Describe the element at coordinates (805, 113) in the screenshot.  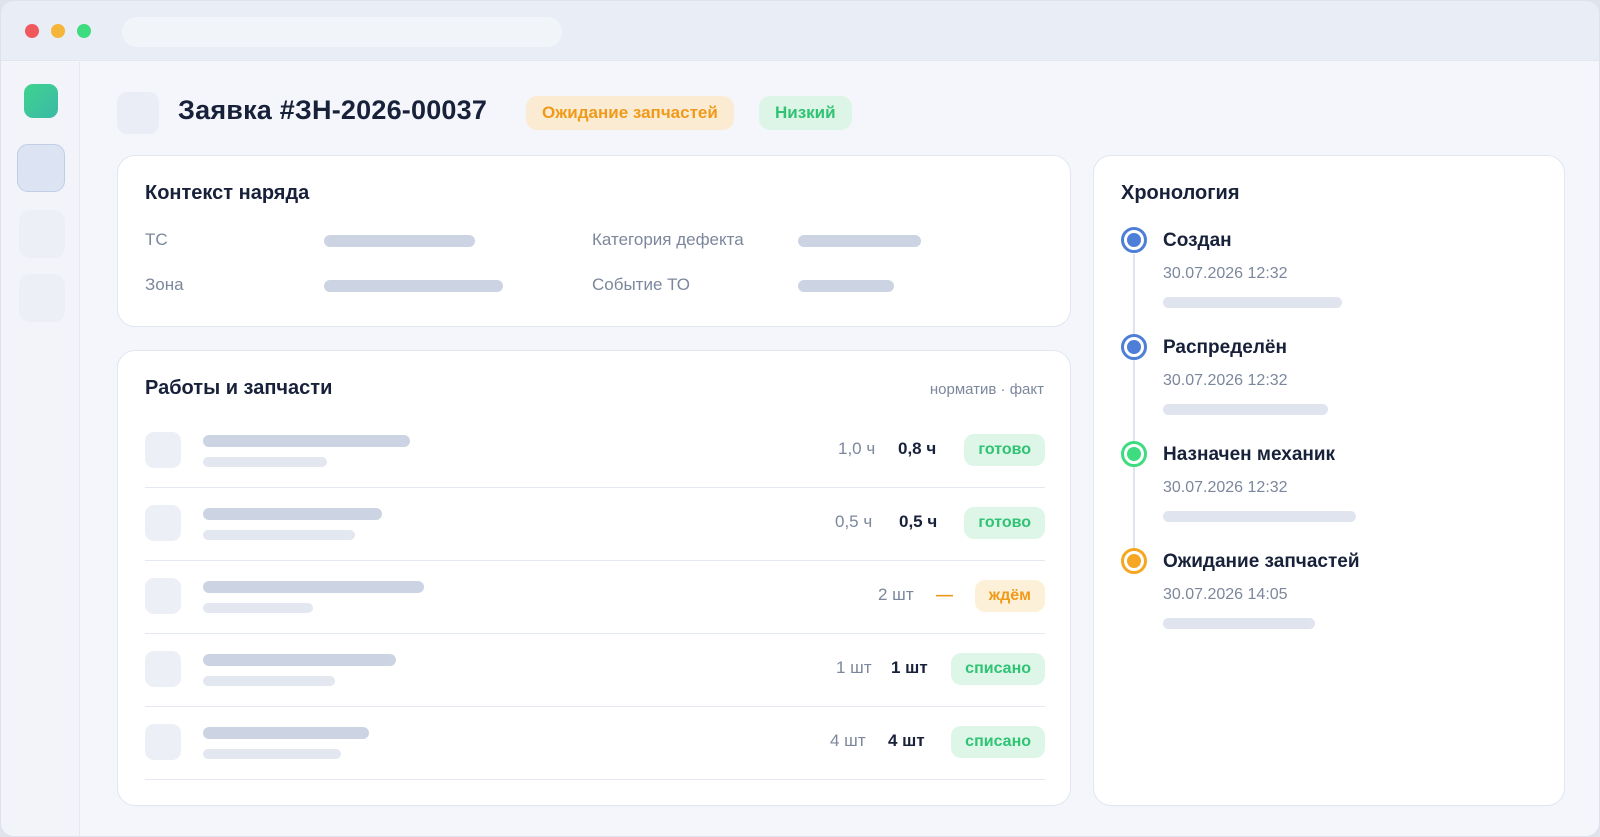
I see `priority-badge: Низкий` at that location.